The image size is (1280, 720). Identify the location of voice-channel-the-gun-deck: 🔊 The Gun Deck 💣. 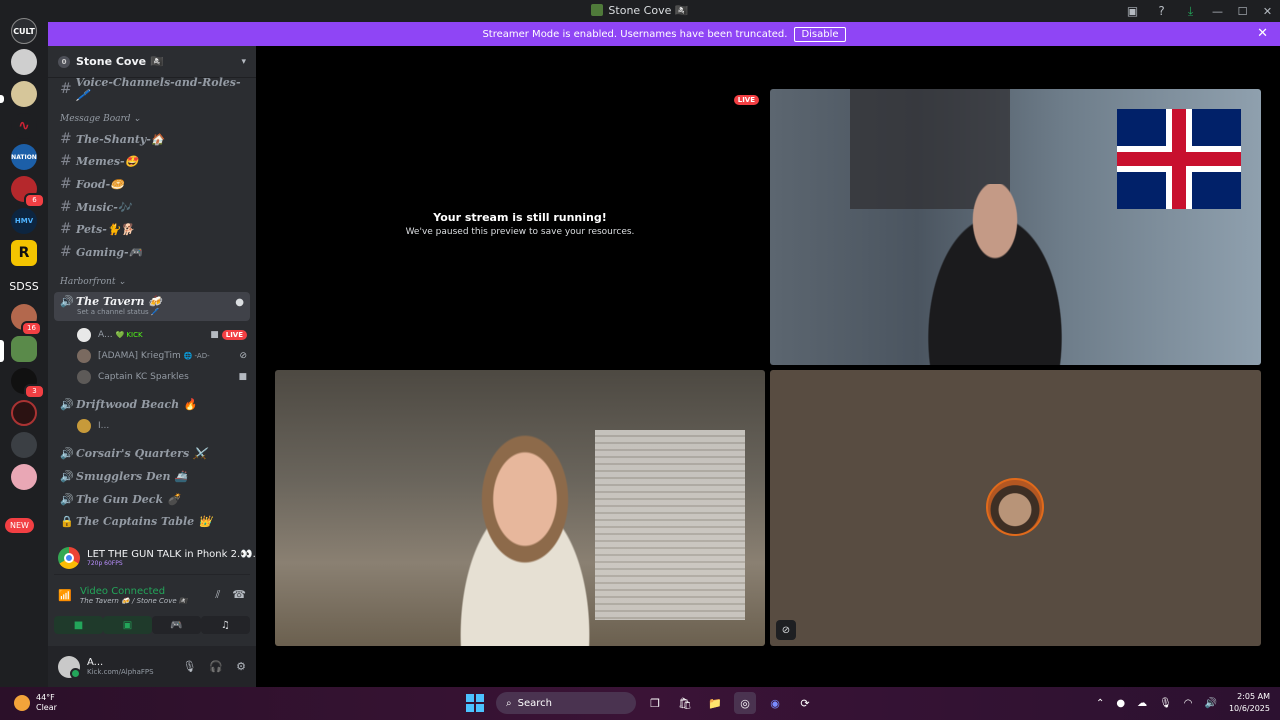
(152, 499).